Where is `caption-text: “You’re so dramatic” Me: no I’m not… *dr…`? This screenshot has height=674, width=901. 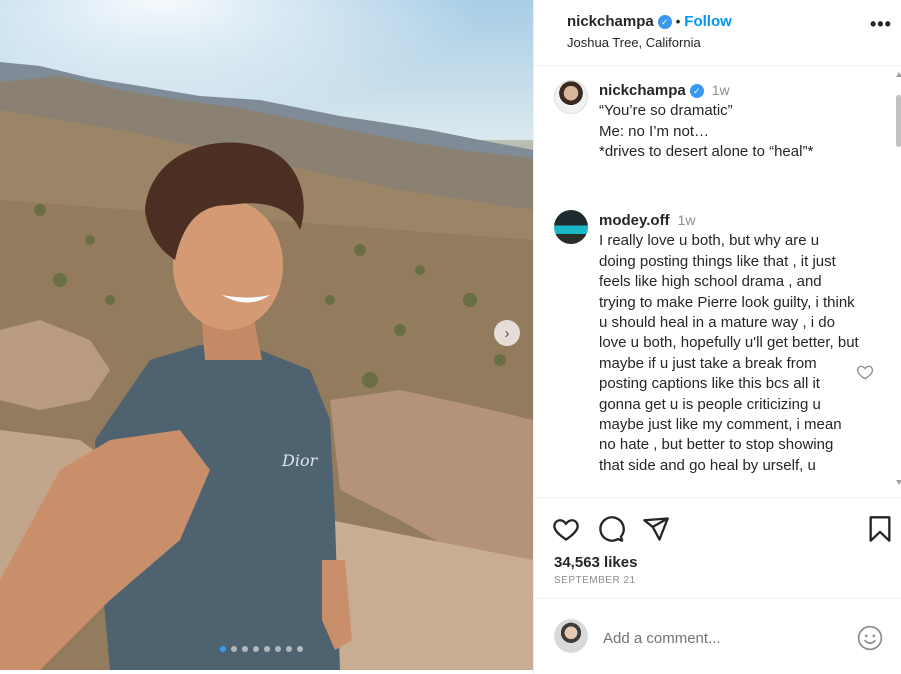 caption-text: “You’re so dramatic” Me: no I’m not… *dr… is located at coordinates (706, 131).